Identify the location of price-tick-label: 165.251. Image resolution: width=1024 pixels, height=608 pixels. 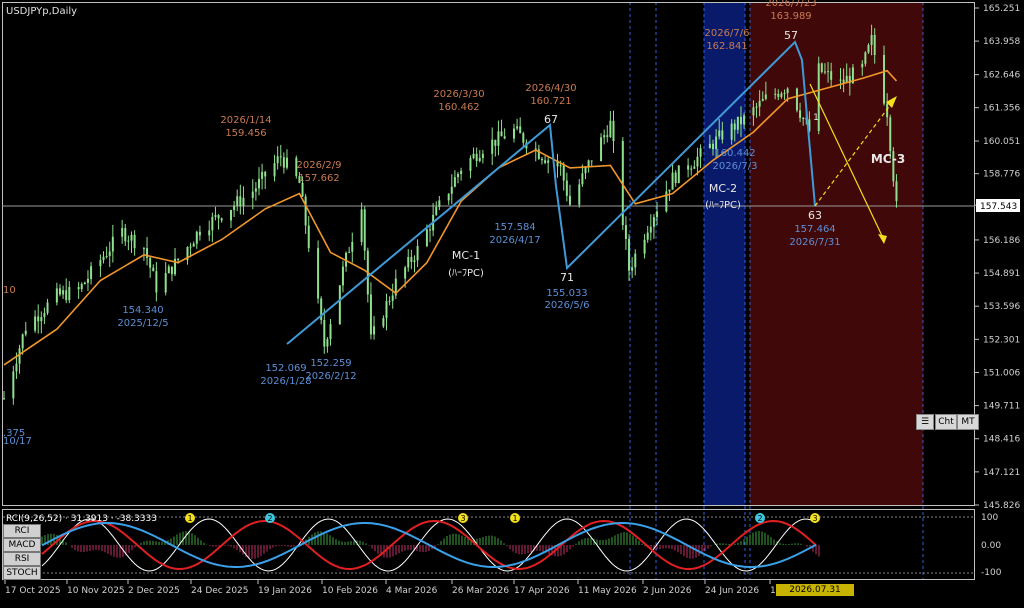
(1001, 9).